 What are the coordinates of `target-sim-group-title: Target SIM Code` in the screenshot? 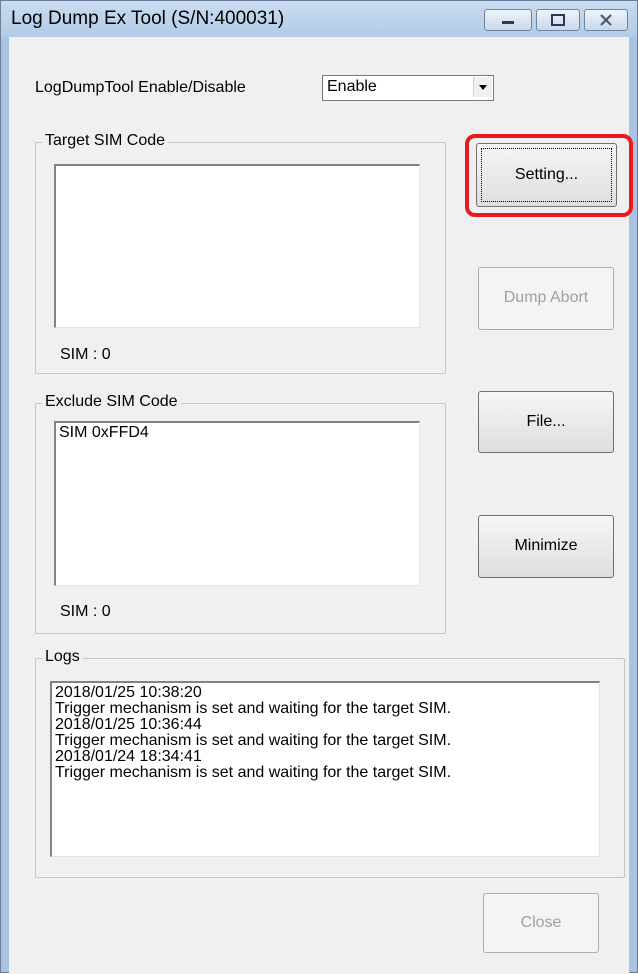 It's located at (105, 141).